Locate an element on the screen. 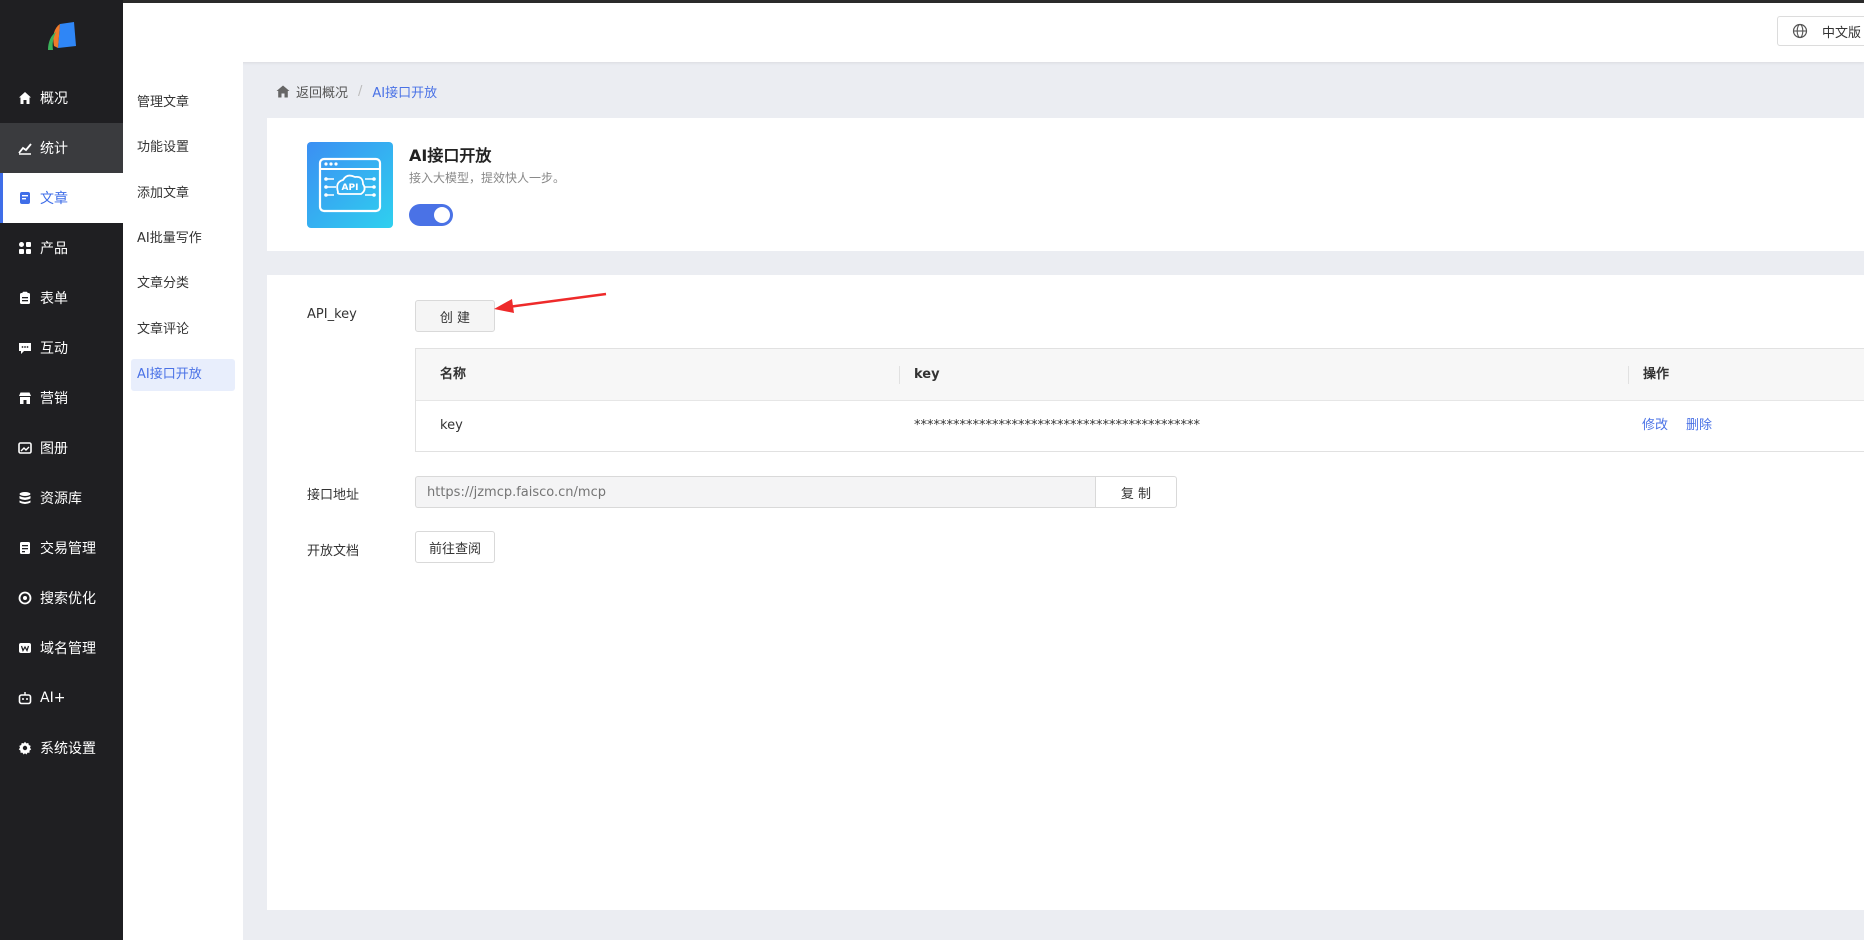 This screenshot has height=940, width=1864. chart-icon is located at coordinates (25, 148).